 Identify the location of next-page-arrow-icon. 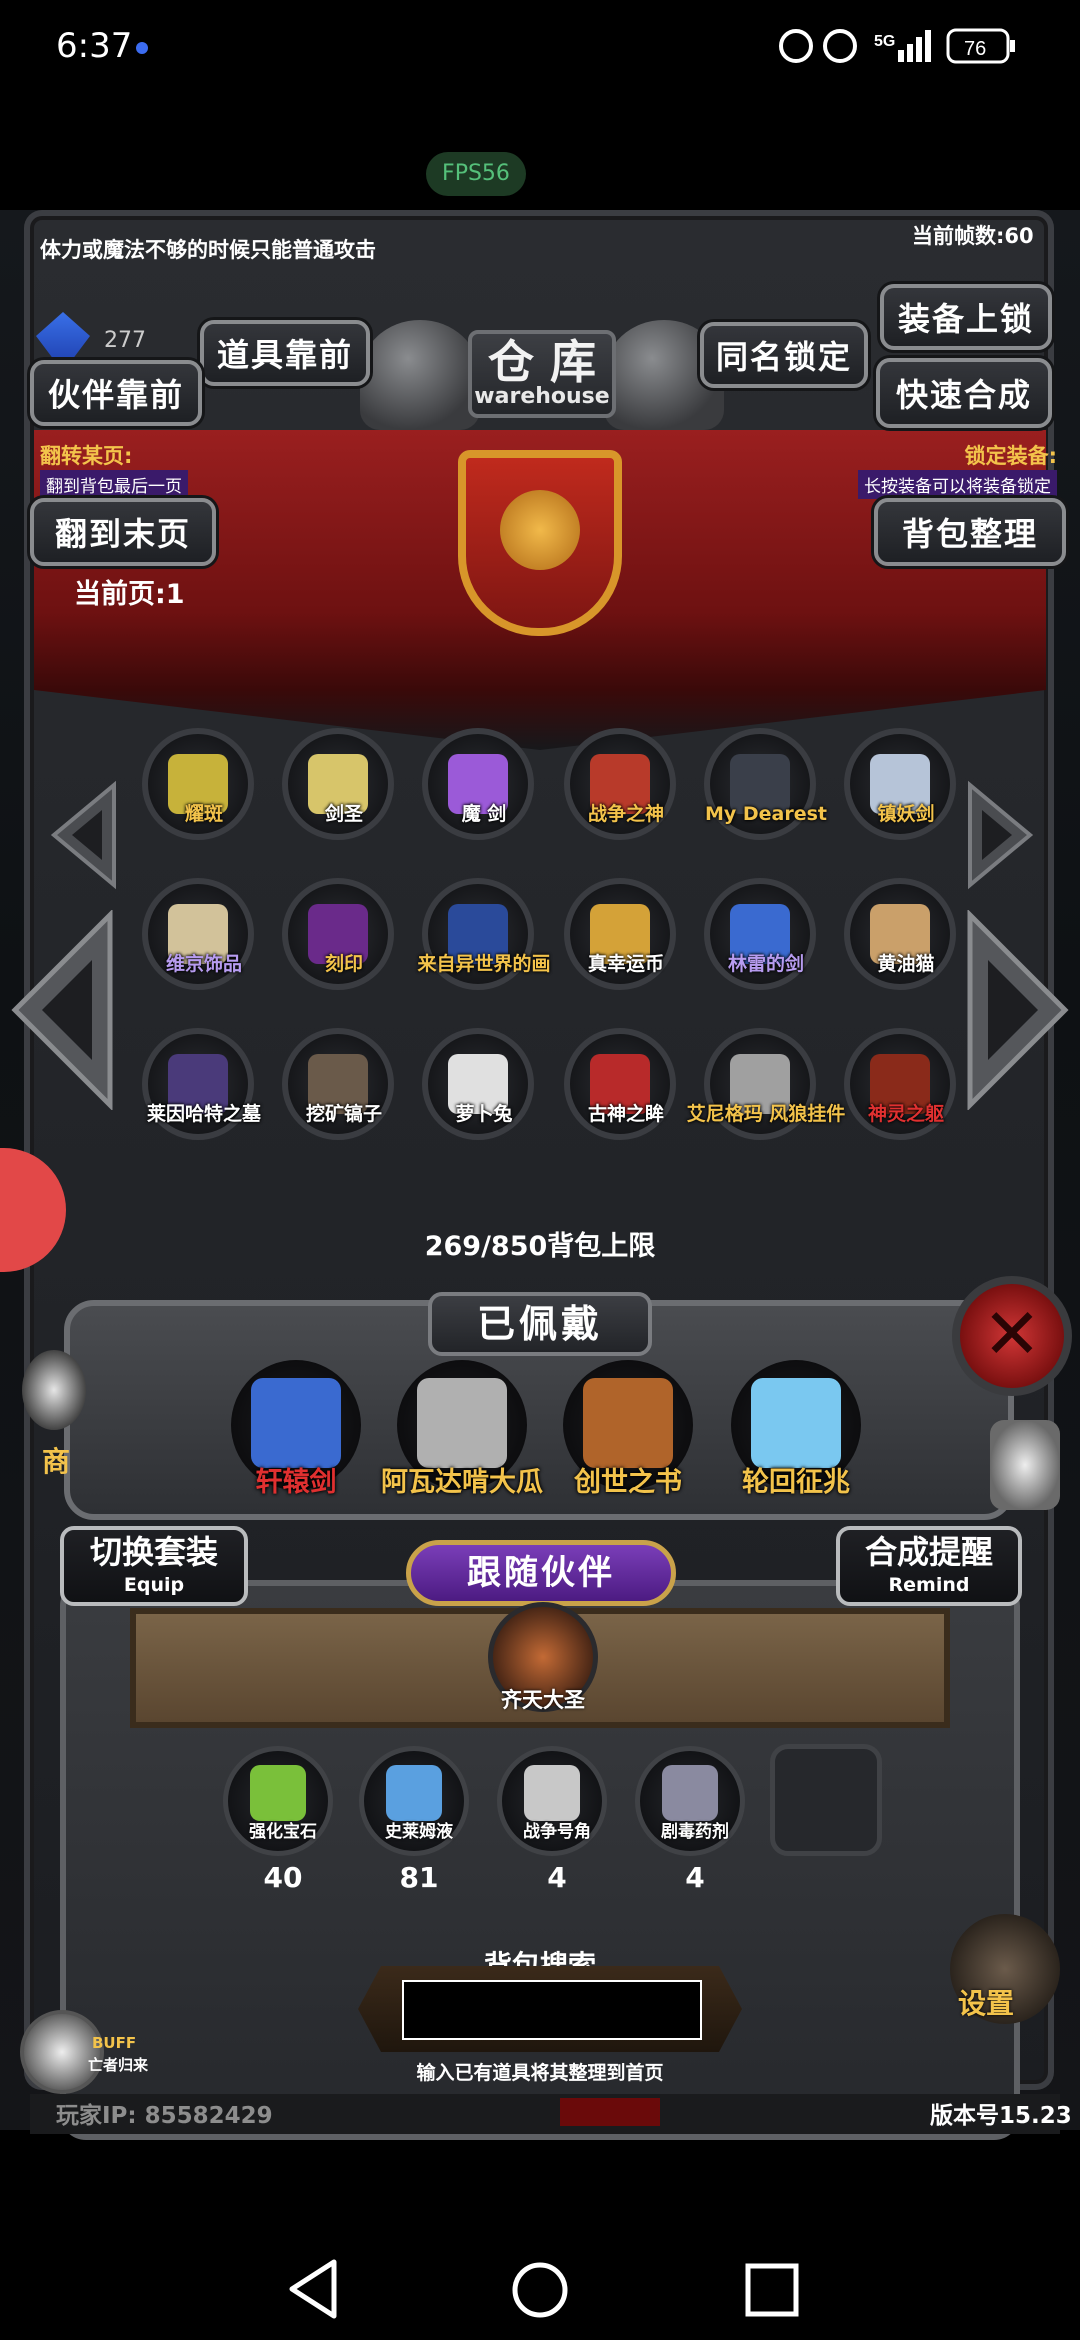
(1015, 1010).